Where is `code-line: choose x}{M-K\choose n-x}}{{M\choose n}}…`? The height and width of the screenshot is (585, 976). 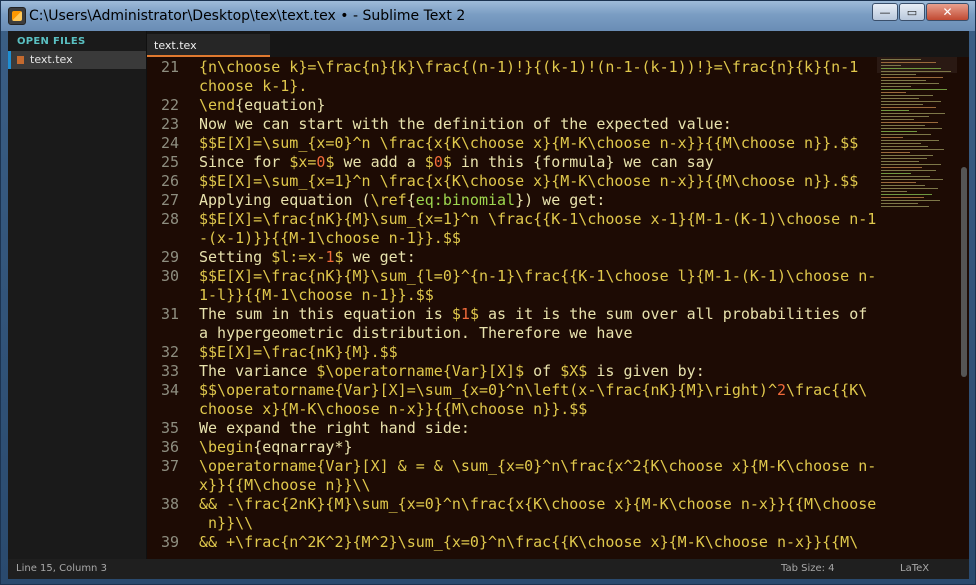
code-line: choose x}{M-K\choose n-x}}{{M\choose n}}… is located at coordinates (539, 409).